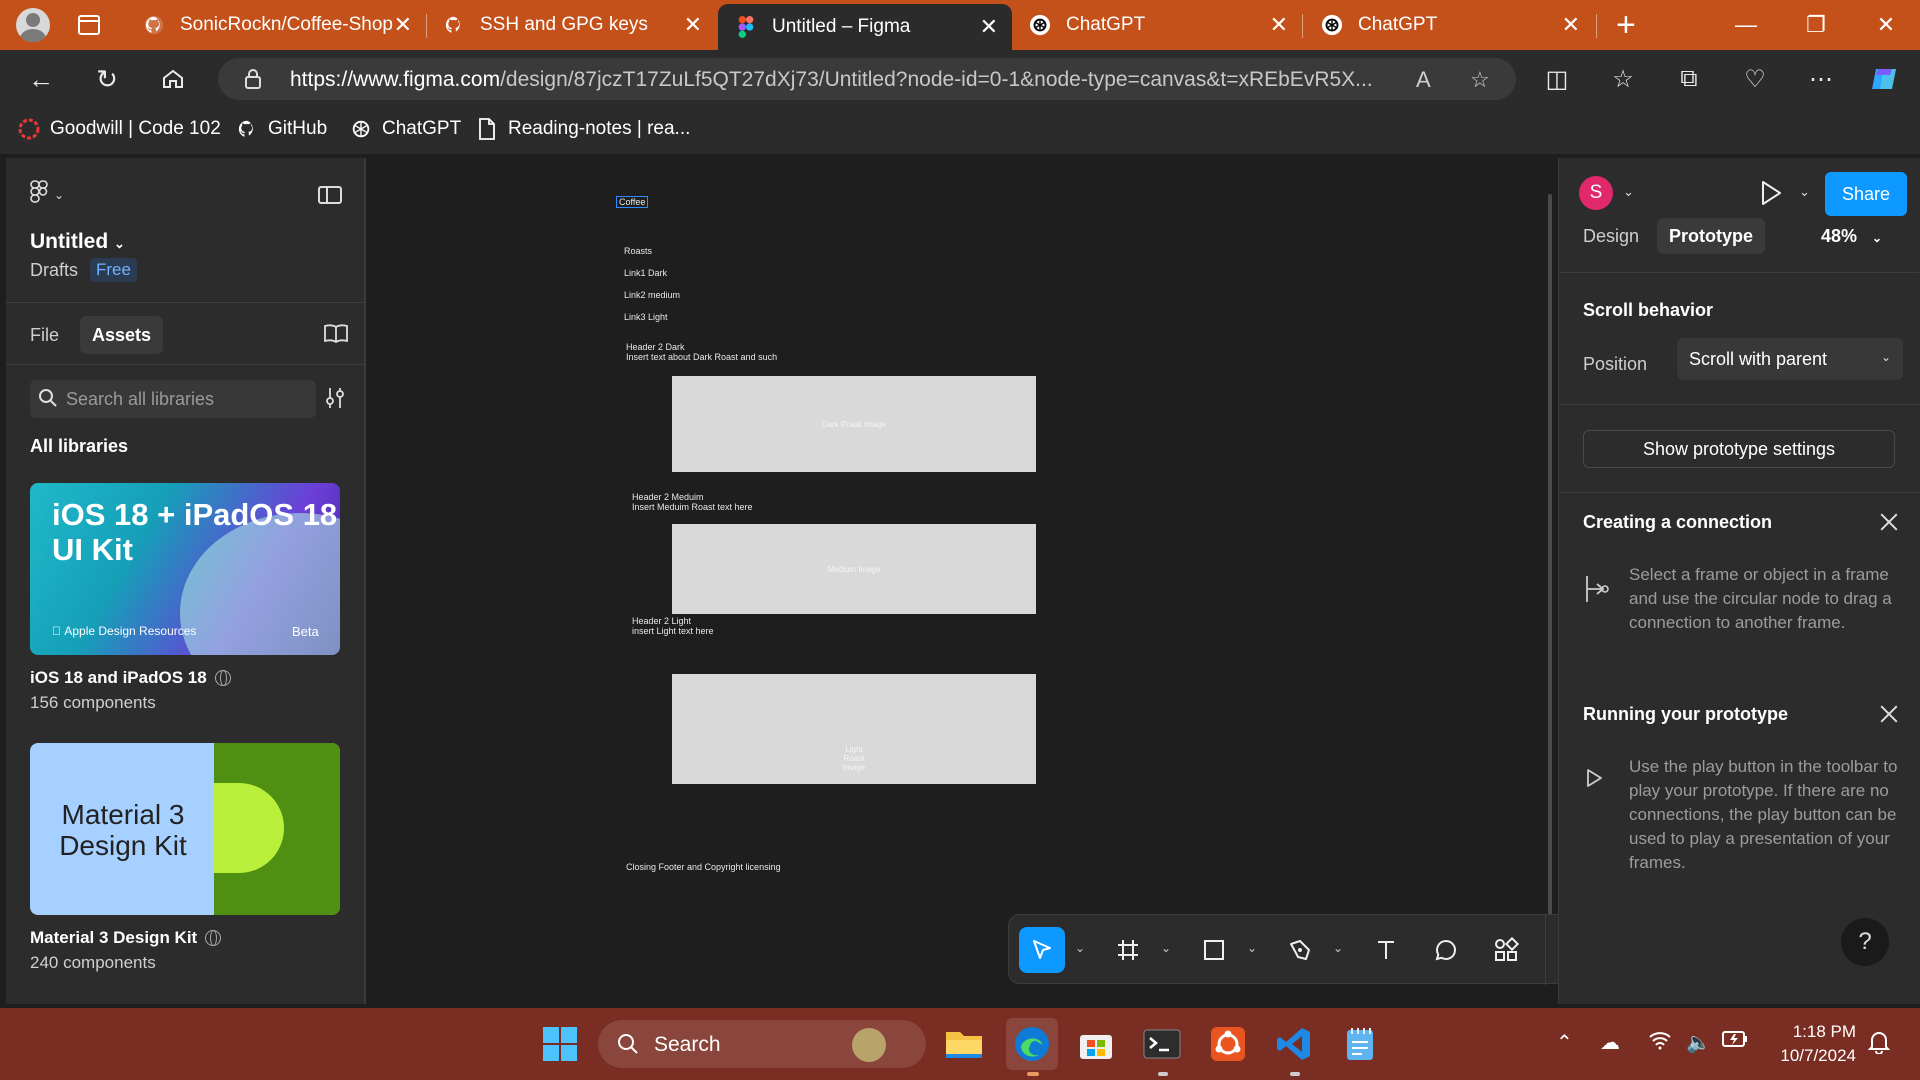 This screenshot has width=1920, height=1080. I want to click on onedrive-icon: ☁, so click(1610, 1042).